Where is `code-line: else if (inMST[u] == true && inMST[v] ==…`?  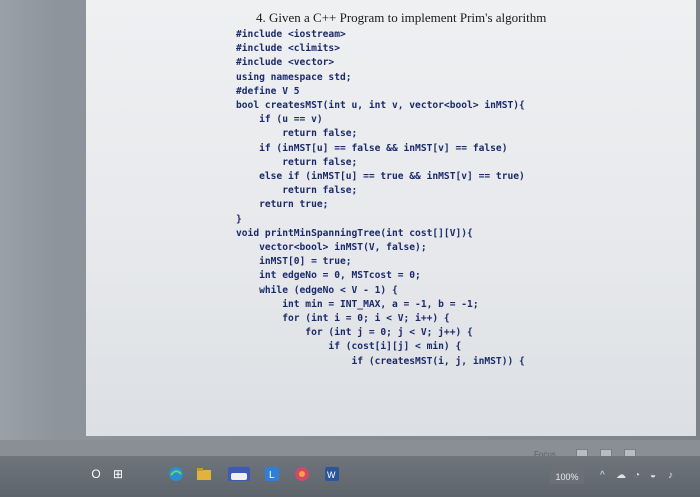
code-line: else if (inMST[u] == true && inMST[v] ==… is located at coordinates (380, 176).